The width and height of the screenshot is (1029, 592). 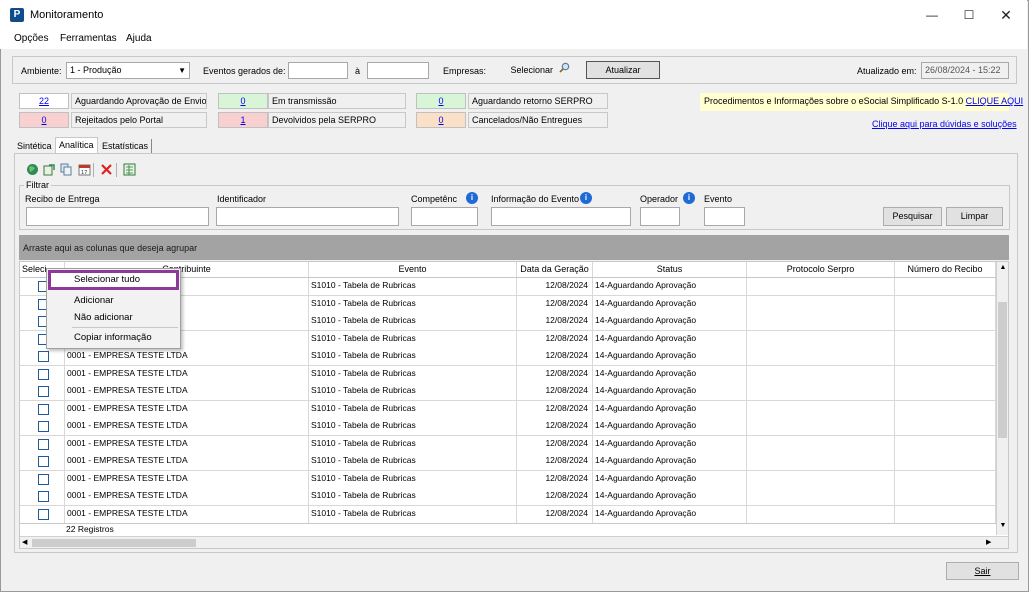 I want to click on evento-input, so click(x=724, y=216).